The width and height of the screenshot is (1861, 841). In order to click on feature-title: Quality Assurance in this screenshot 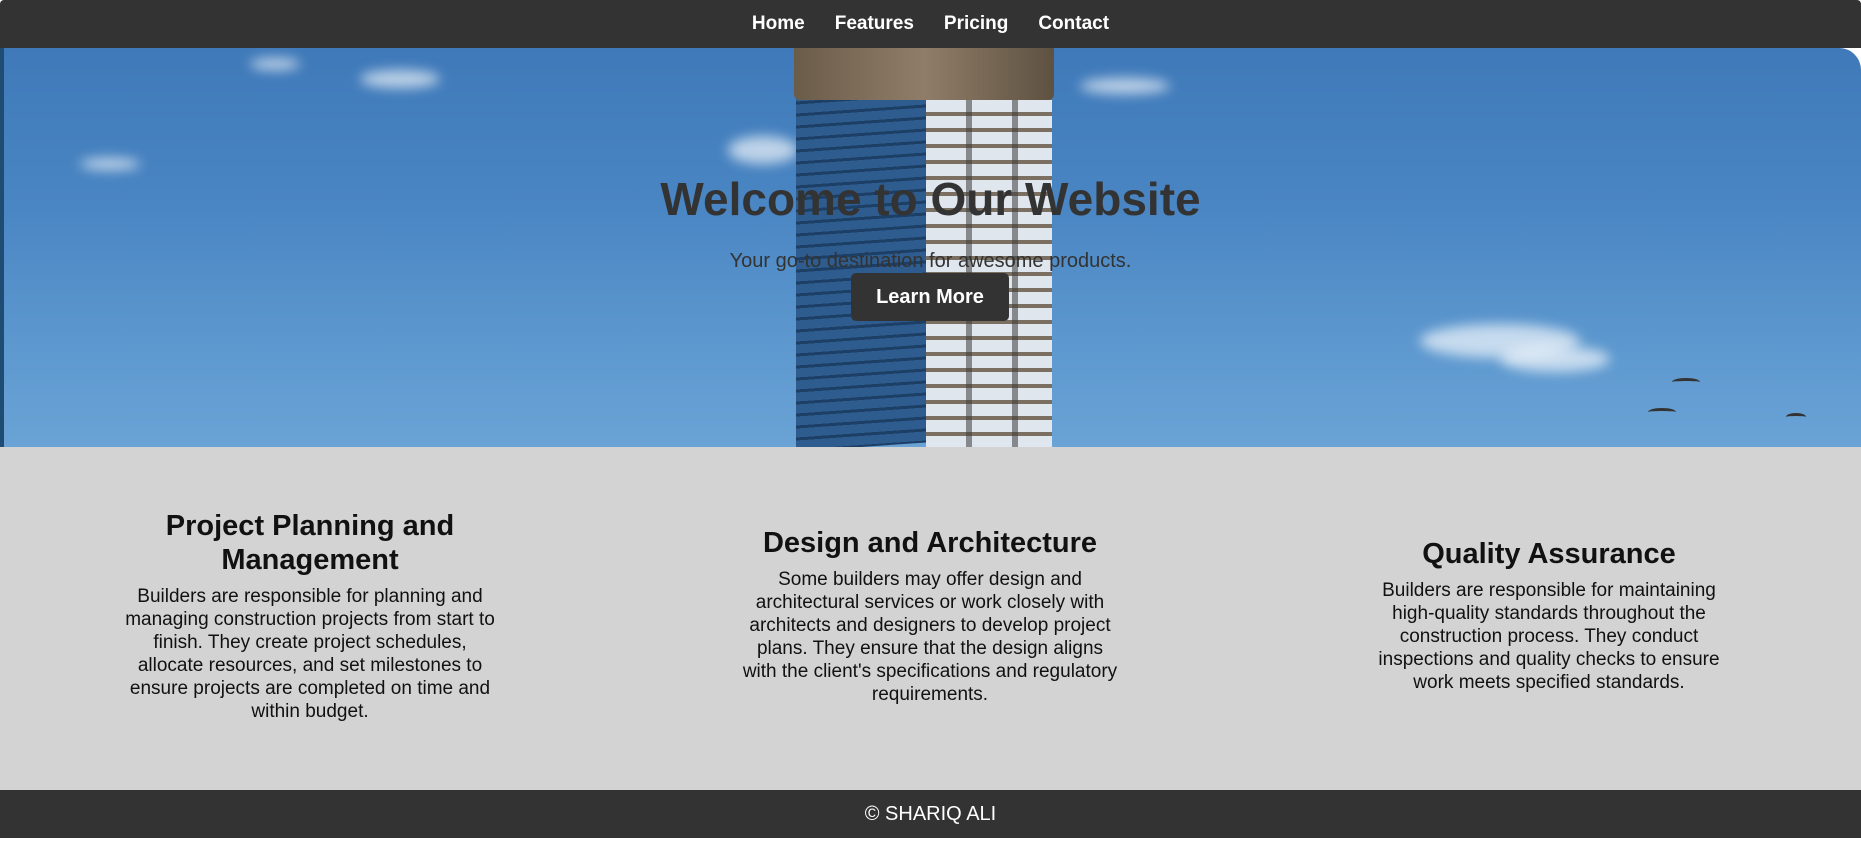, I will do `click(1549, 554)`.